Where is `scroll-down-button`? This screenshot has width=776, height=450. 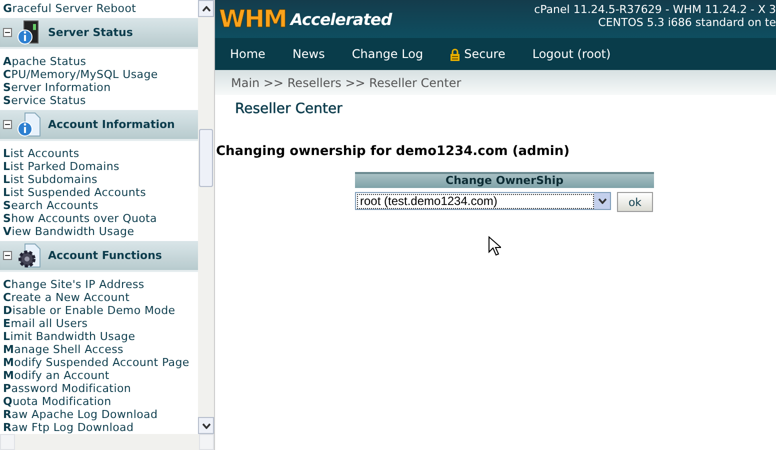
scroll-down-button is located at coordinates (206, 425).